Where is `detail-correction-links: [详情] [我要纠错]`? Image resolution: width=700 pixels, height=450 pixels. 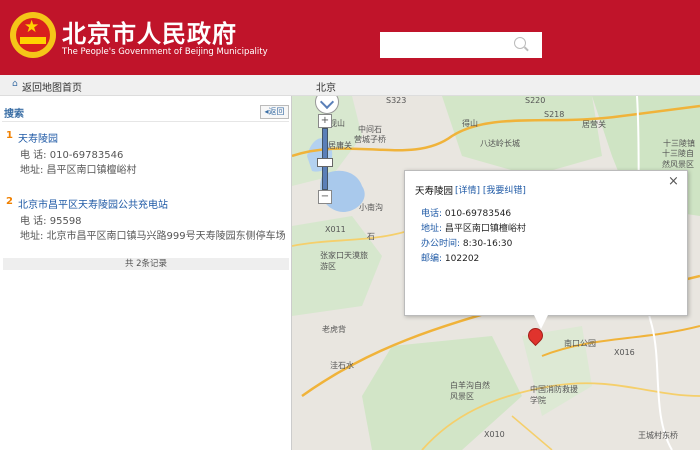 detail-correction-links: [详情] [我要纠错] is located at coordinates (490, 189).